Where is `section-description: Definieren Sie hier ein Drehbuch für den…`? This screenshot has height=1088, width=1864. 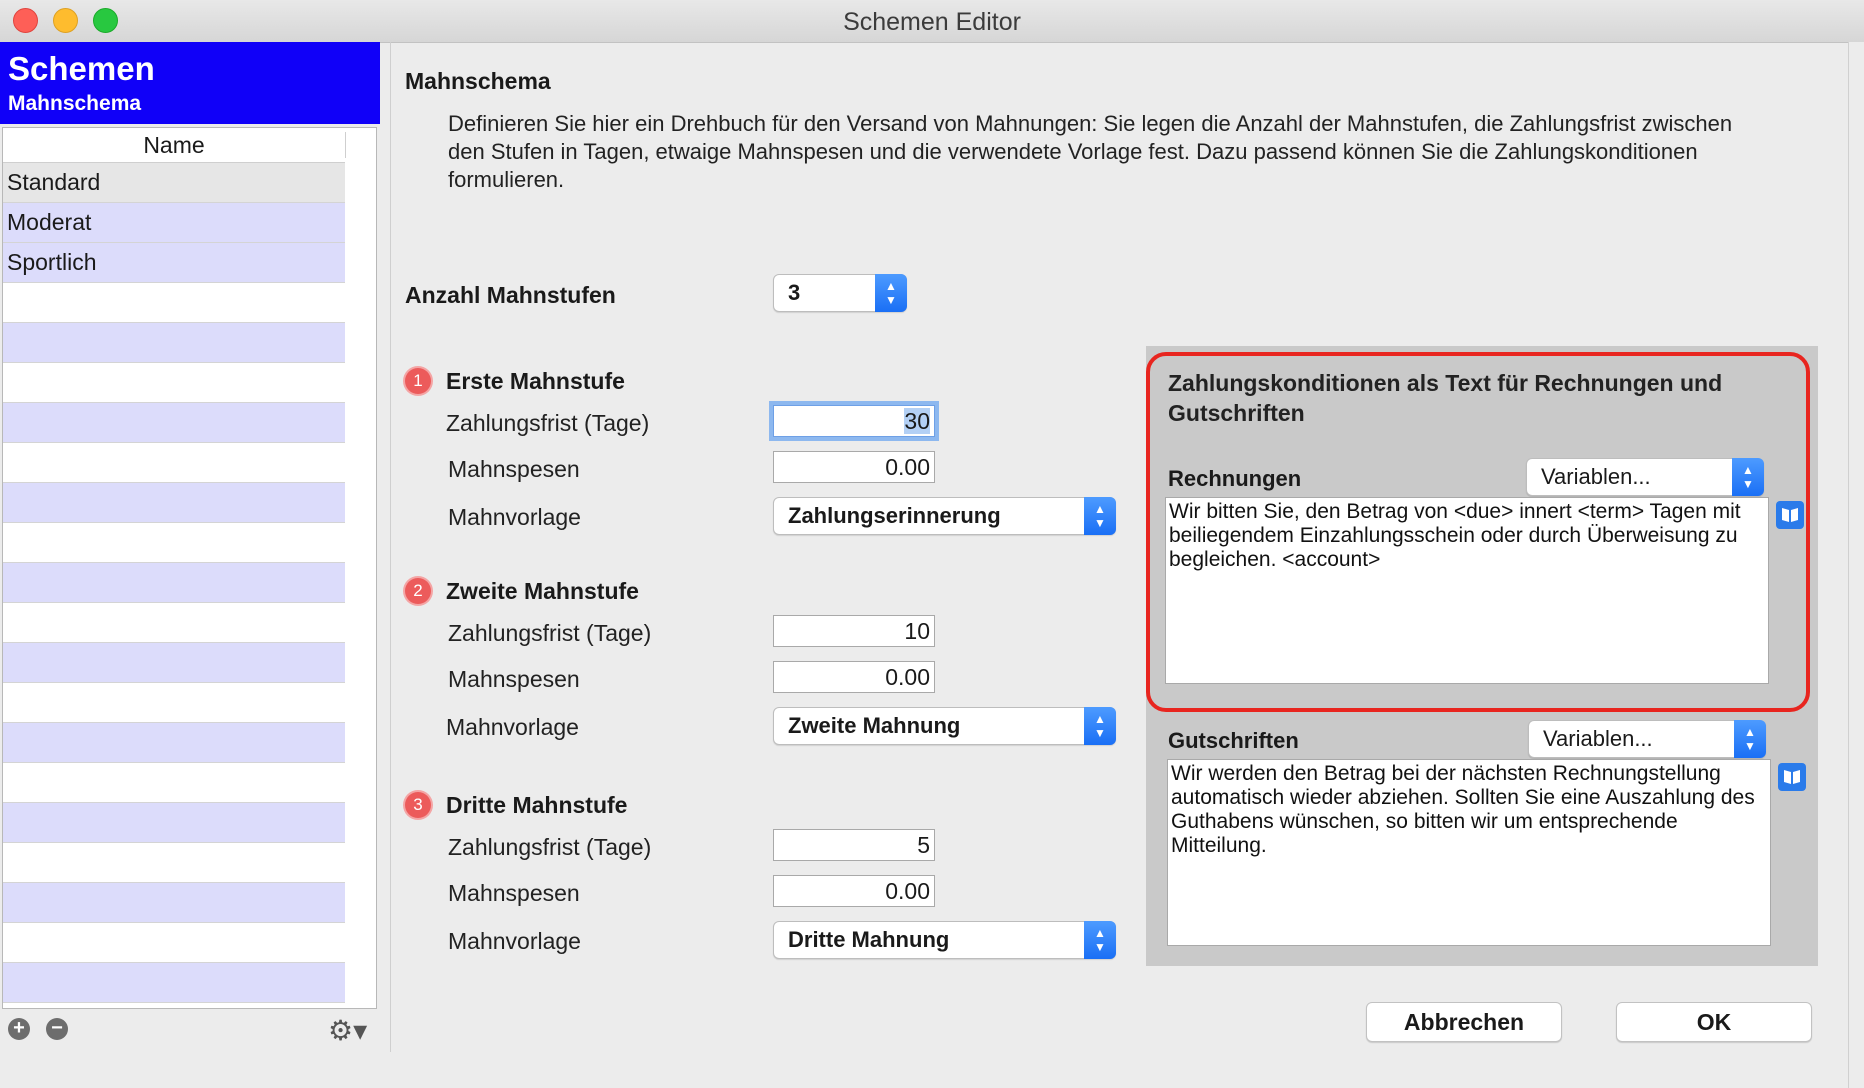
section-description: Definieren Sie hier ein Drehbuch für den… is located at coordinates (1090, 151).